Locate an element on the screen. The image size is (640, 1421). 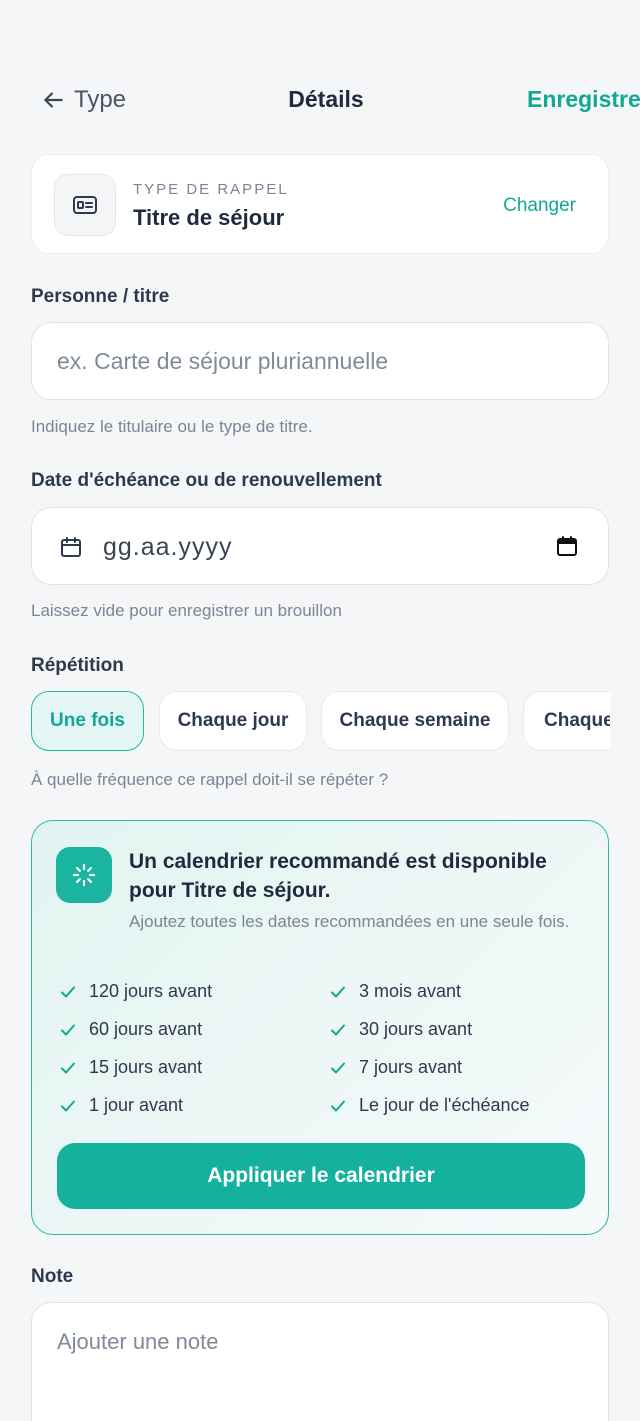
person-label: Personne / titre is located at coordinates (100, 296).